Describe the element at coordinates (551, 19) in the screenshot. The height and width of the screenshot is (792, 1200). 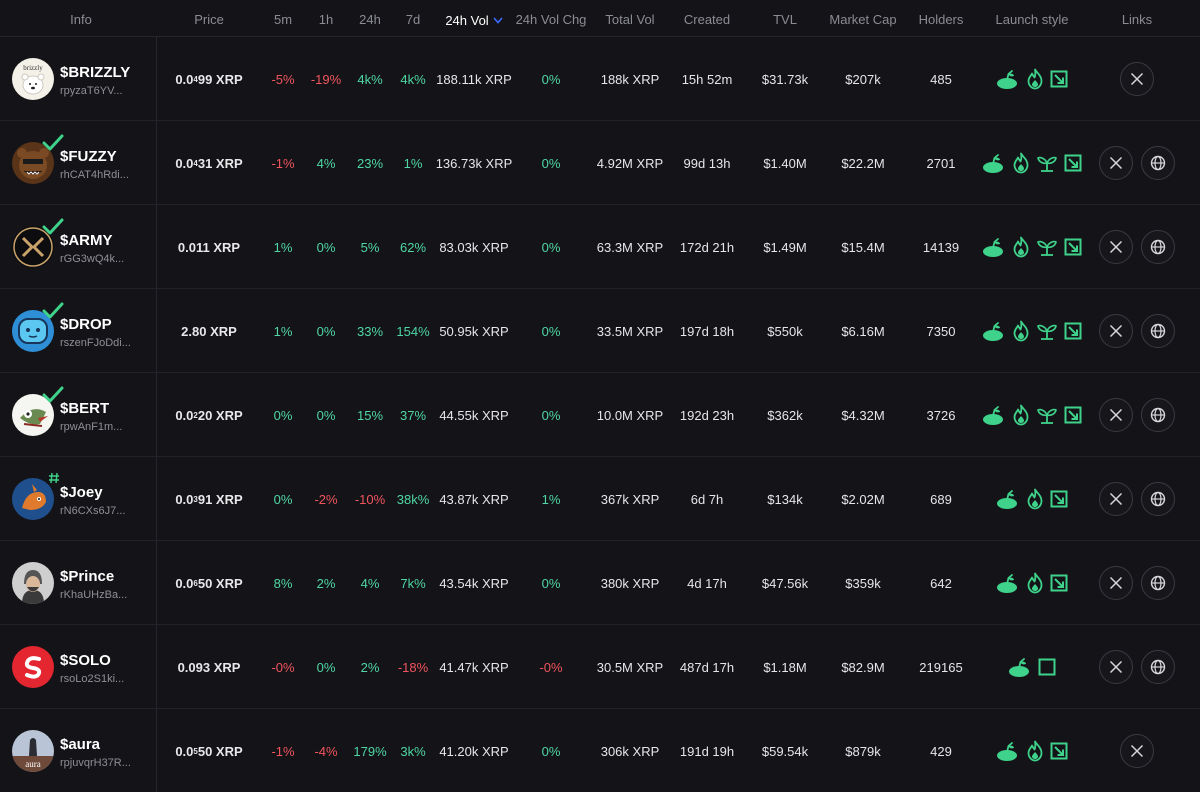
I see `col-24h-vol-chg: 24h Vol Chg` at that location.